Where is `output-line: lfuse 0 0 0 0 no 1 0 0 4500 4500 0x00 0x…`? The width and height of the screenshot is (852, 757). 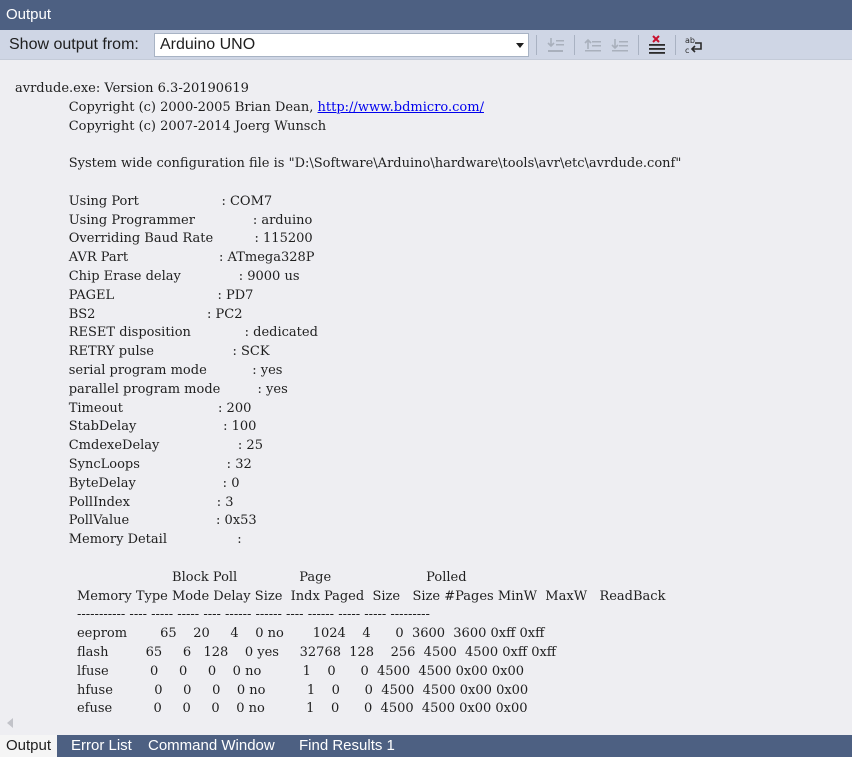 output-line: lfuse 0 0 0 0 no 1 0 0 4500 4500 0x00 0x… is located at coordinates (348, 672).